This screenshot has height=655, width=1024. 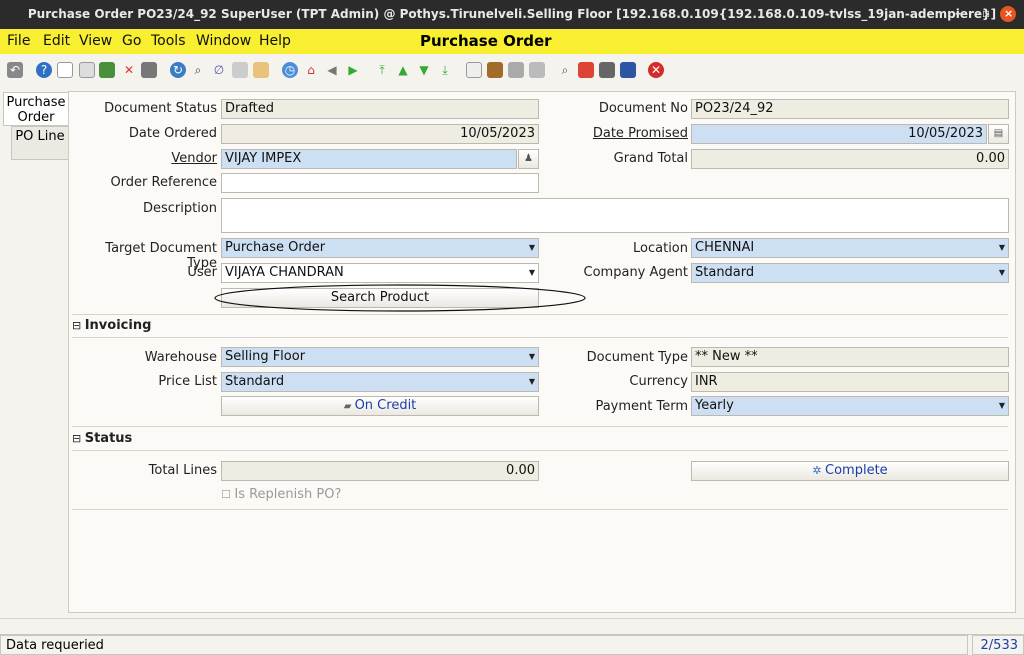 I want to click on invoicing-section-header: ⊟ Invoicing, so click(x=111, y=325).